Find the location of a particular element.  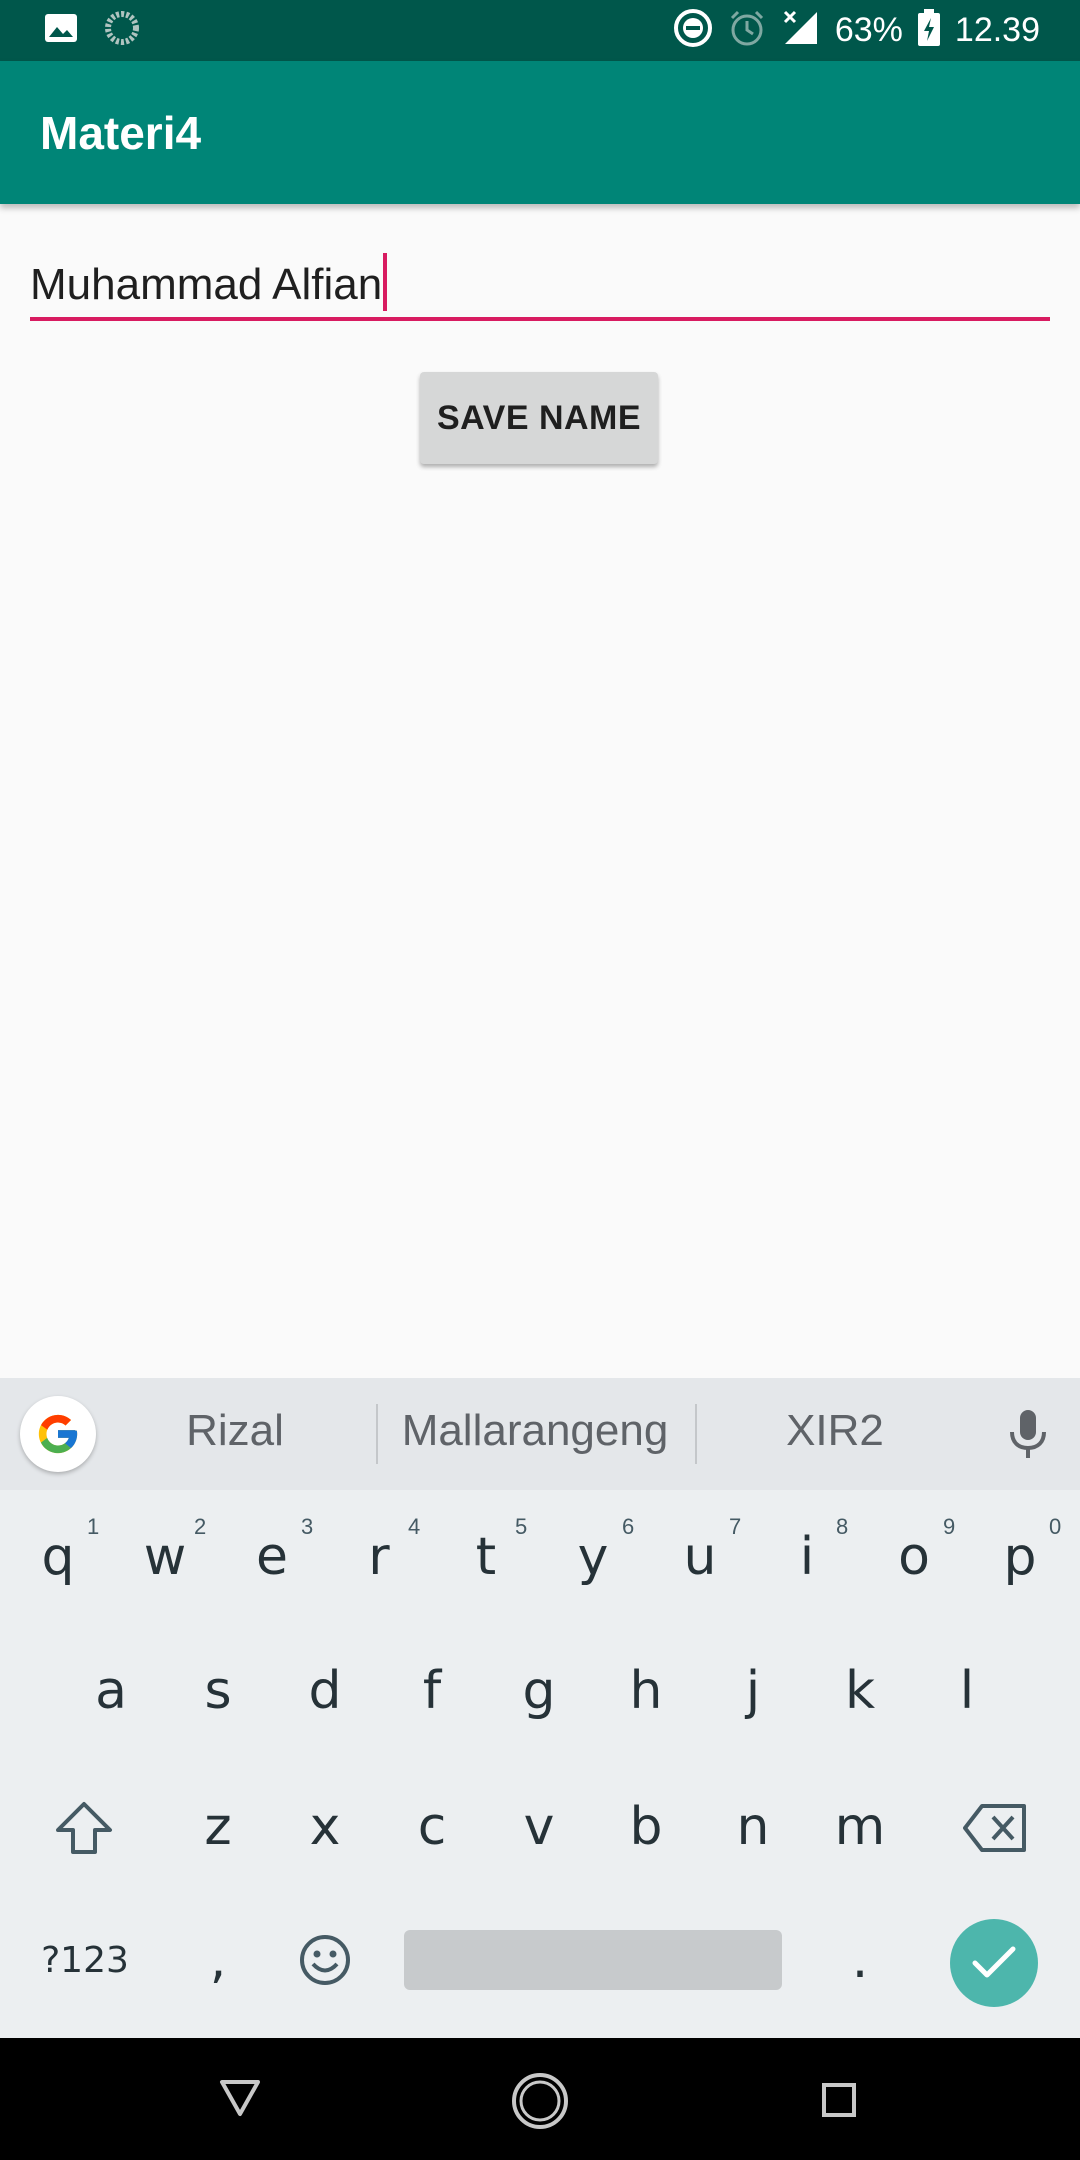

emoji-key is located at coordinates (325, 1960).